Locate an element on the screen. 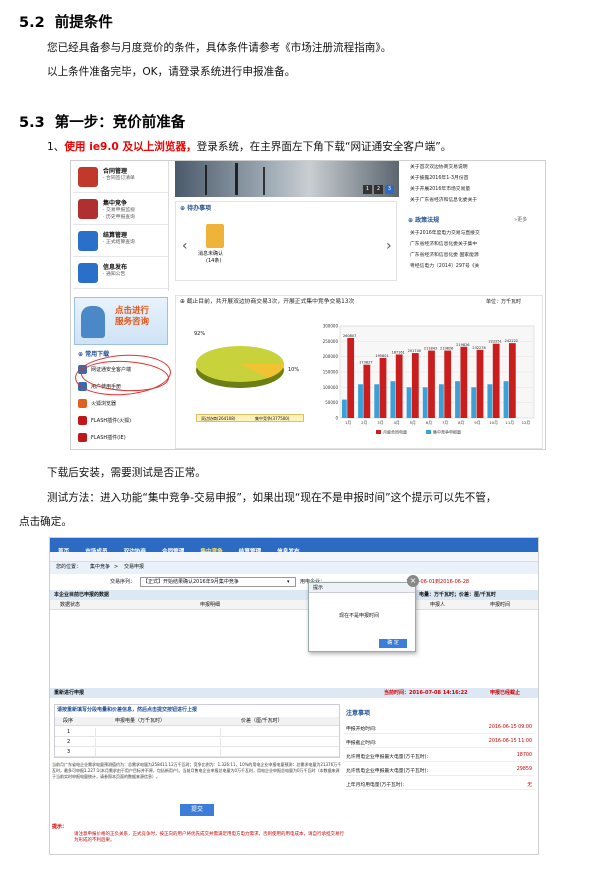  chevron-down-icon: ▾ is located at coordinates (288, 582).